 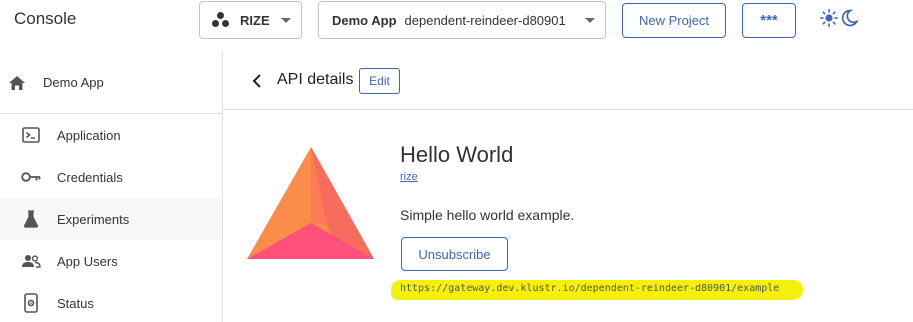 What do you see at coordinates (568, 81) in the screenshot?
I see `page-header: API details Edit` at bounding box center [568, 81].